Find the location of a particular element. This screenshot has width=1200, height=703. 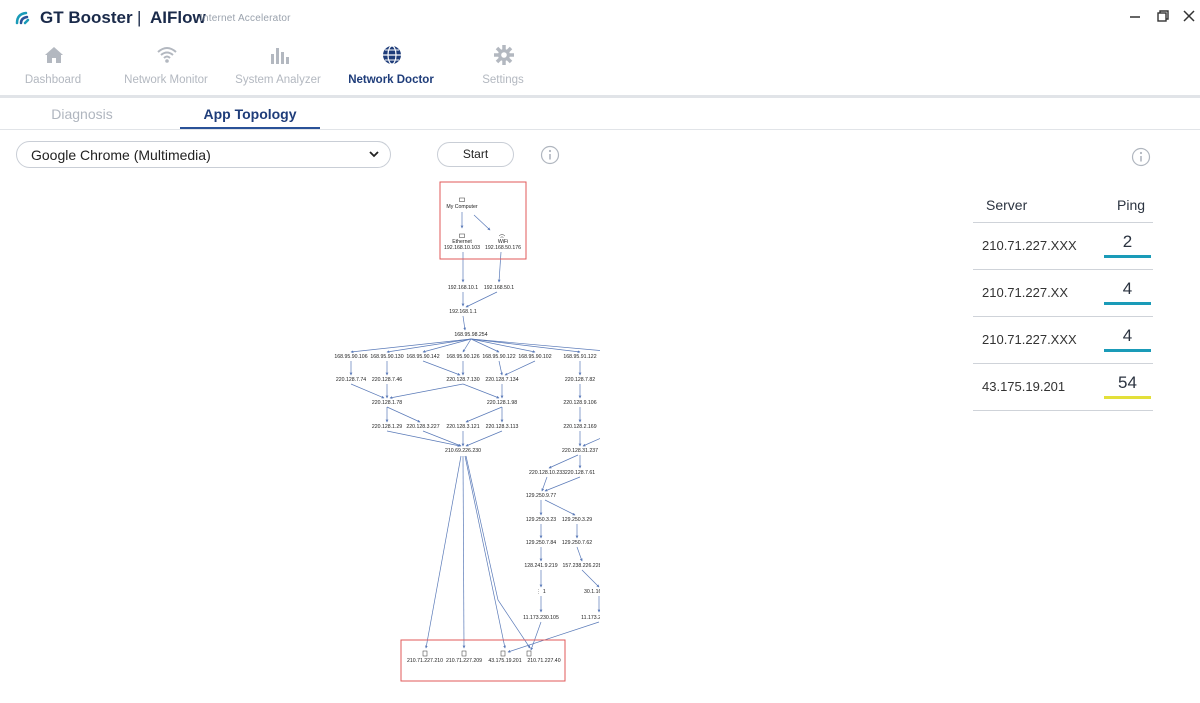

app-select-dropdown: Google Chrome (Multimedia) is located at coordinates (203, 154).